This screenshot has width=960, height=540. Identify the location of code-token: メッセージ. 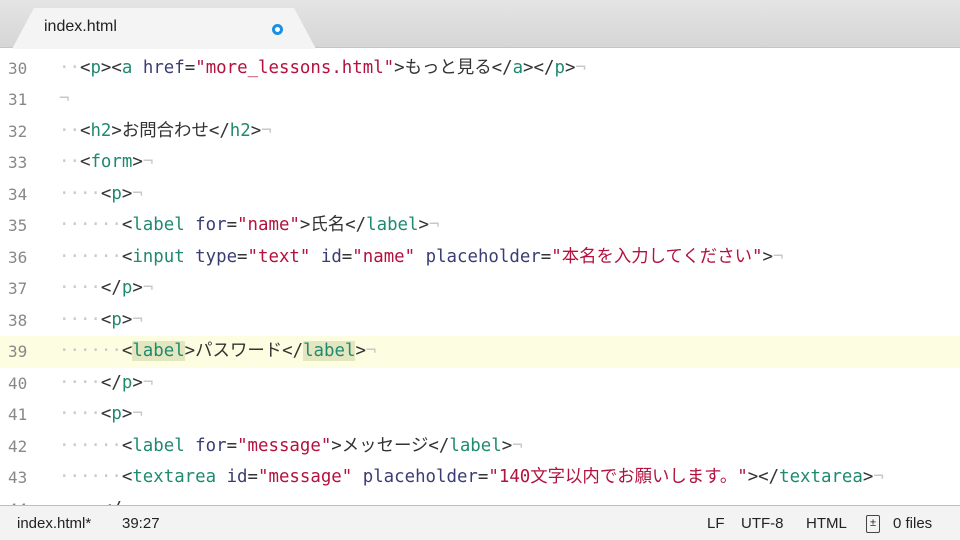
(385, 445).